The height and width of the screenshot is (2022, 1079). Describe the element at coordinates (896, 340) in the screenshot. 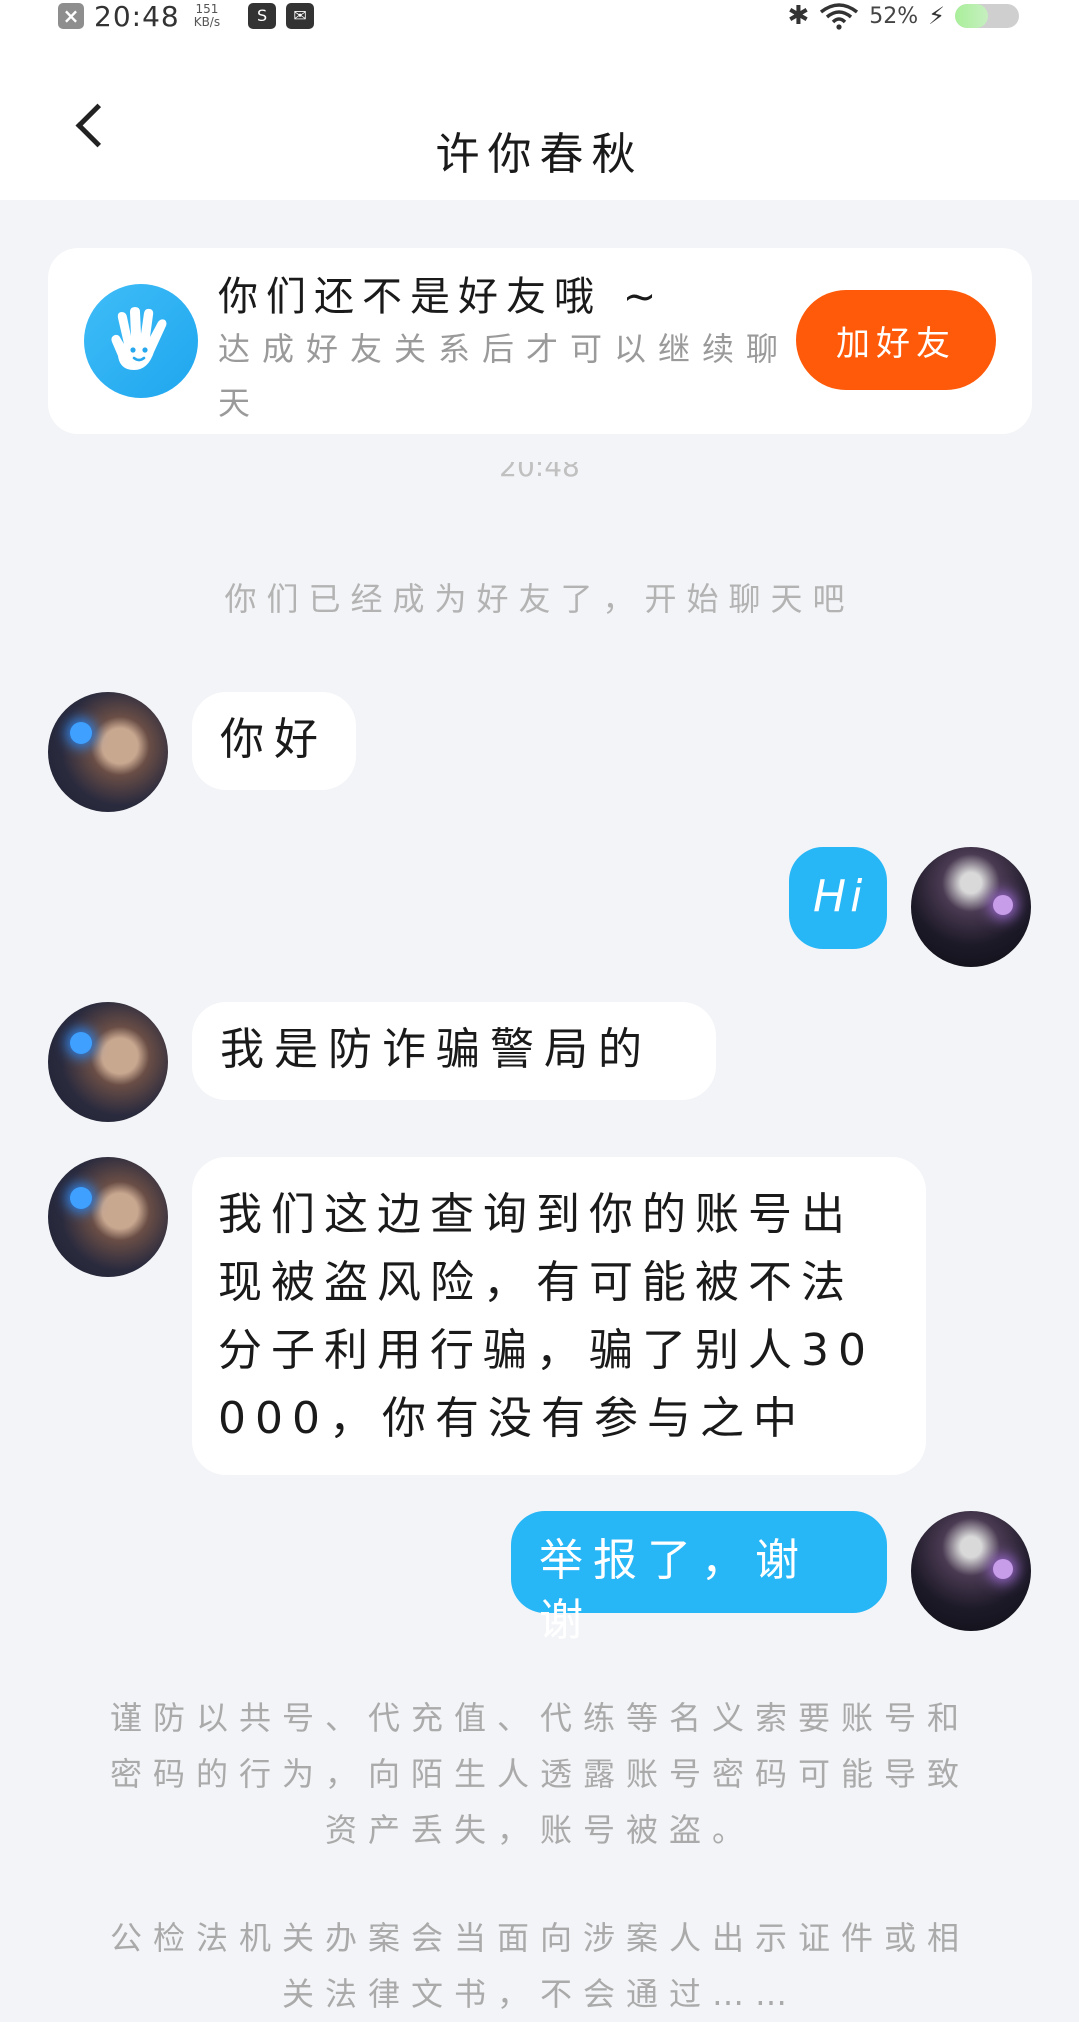

I see `add-friend-button: 加好友` at that location.